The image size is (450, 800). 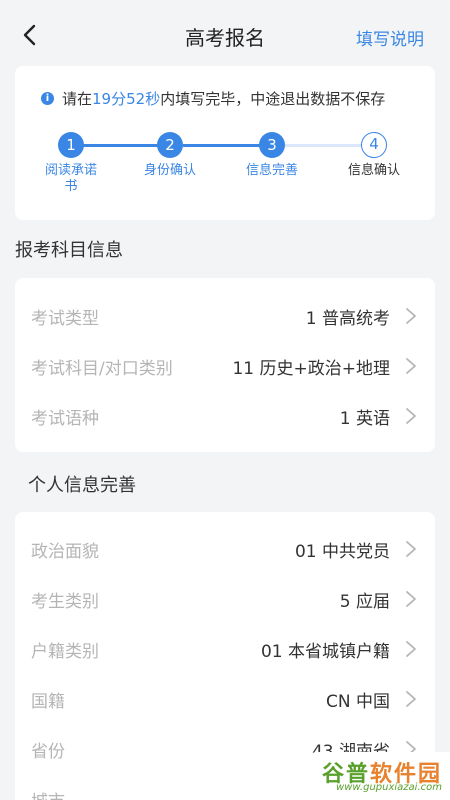 What do you see at coordinates (48, 702) in the screenshot?
I see `row-label: 国籍` at bounding box center [48, 702].